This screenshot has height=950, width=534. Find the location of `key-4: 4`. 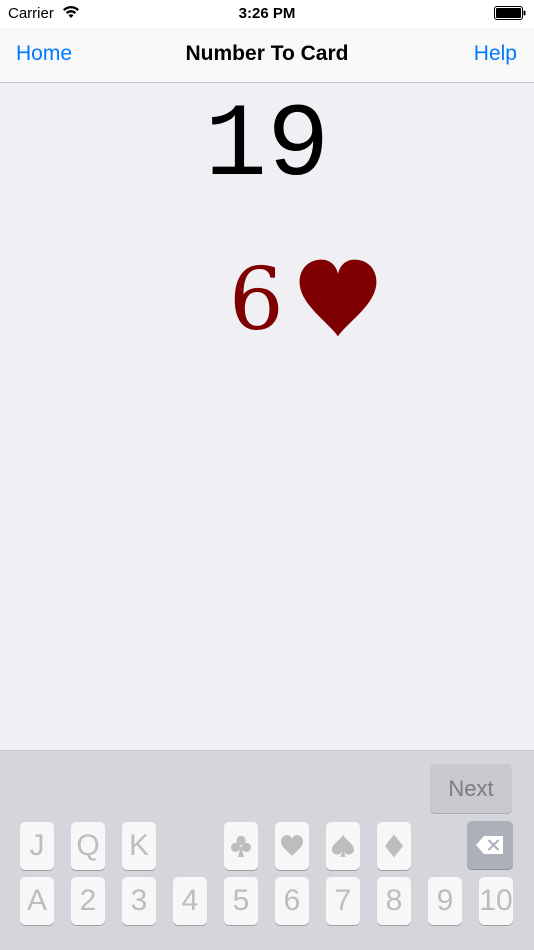

key-4: 4 is located at coordinates (190, 901).